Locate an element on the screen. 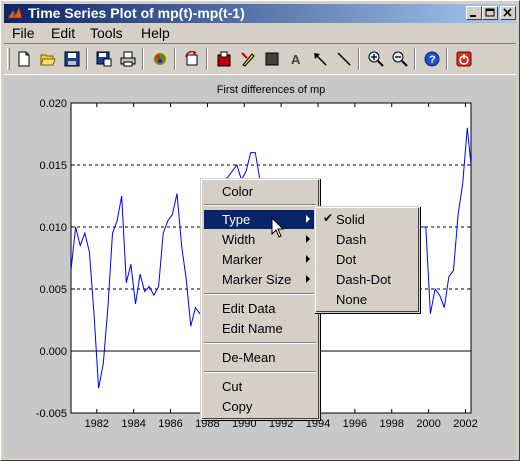  mouse-cursor-icon is located at coordinates (278, 227).